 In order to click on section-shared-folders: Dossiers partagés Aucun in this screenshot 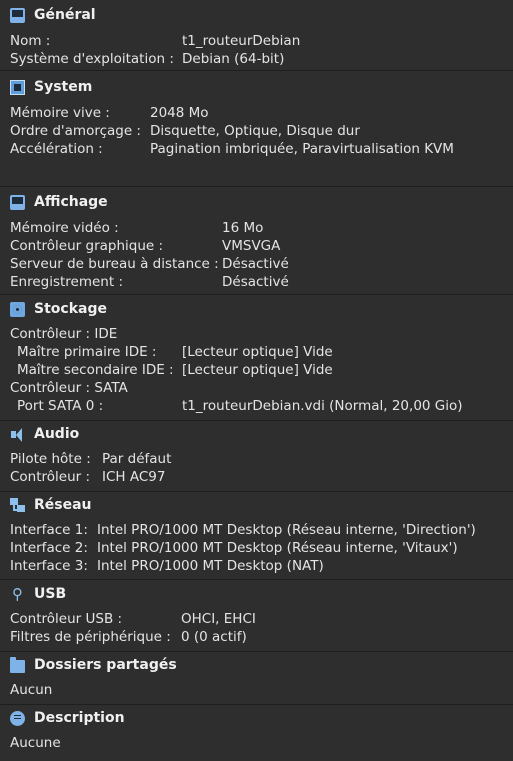, I will do `click(256, 677)`.